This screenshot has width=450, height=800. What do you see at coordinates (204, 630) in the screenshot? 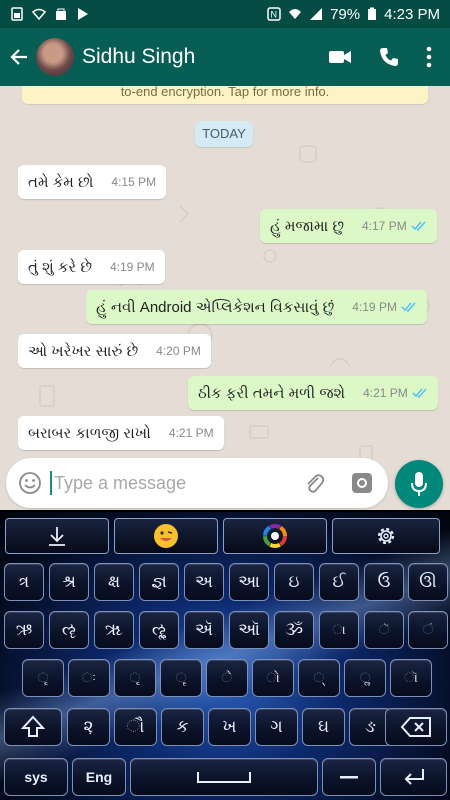
I see `key: ઍ` at bounding box center [204, 630].